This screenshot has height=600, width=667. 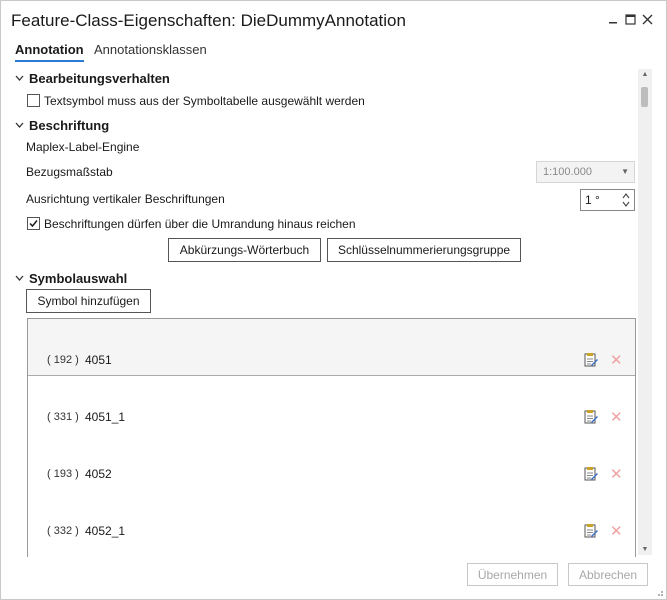 I want to click on symbol-name: 4052, so click(x=98, y=474).